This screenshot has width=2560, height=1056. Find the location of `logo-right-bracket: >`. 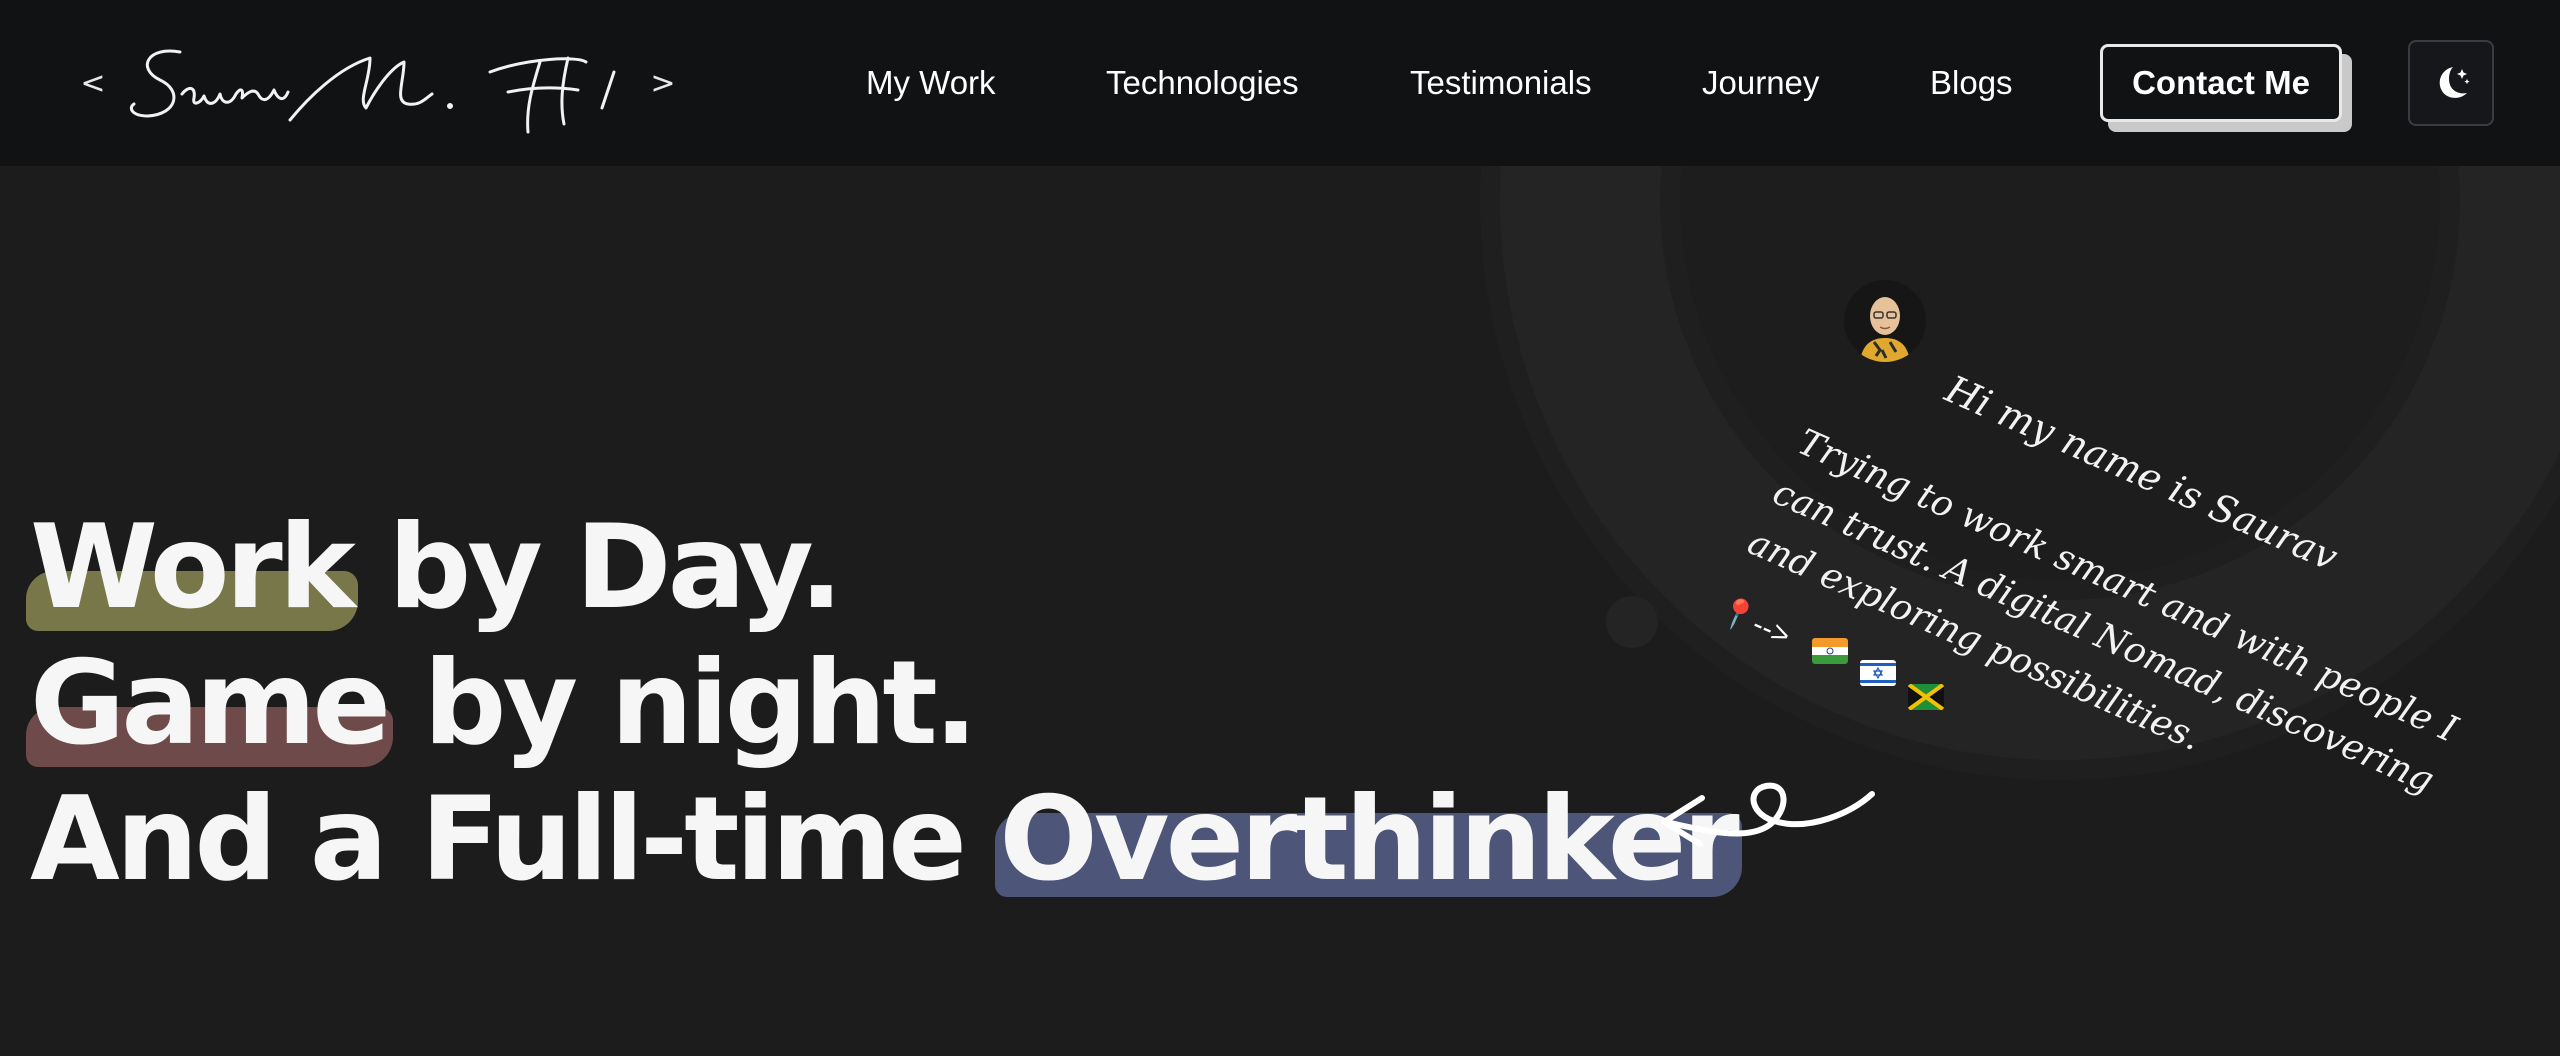

logo-right-bracket: > is located at coordinates (663, 83).